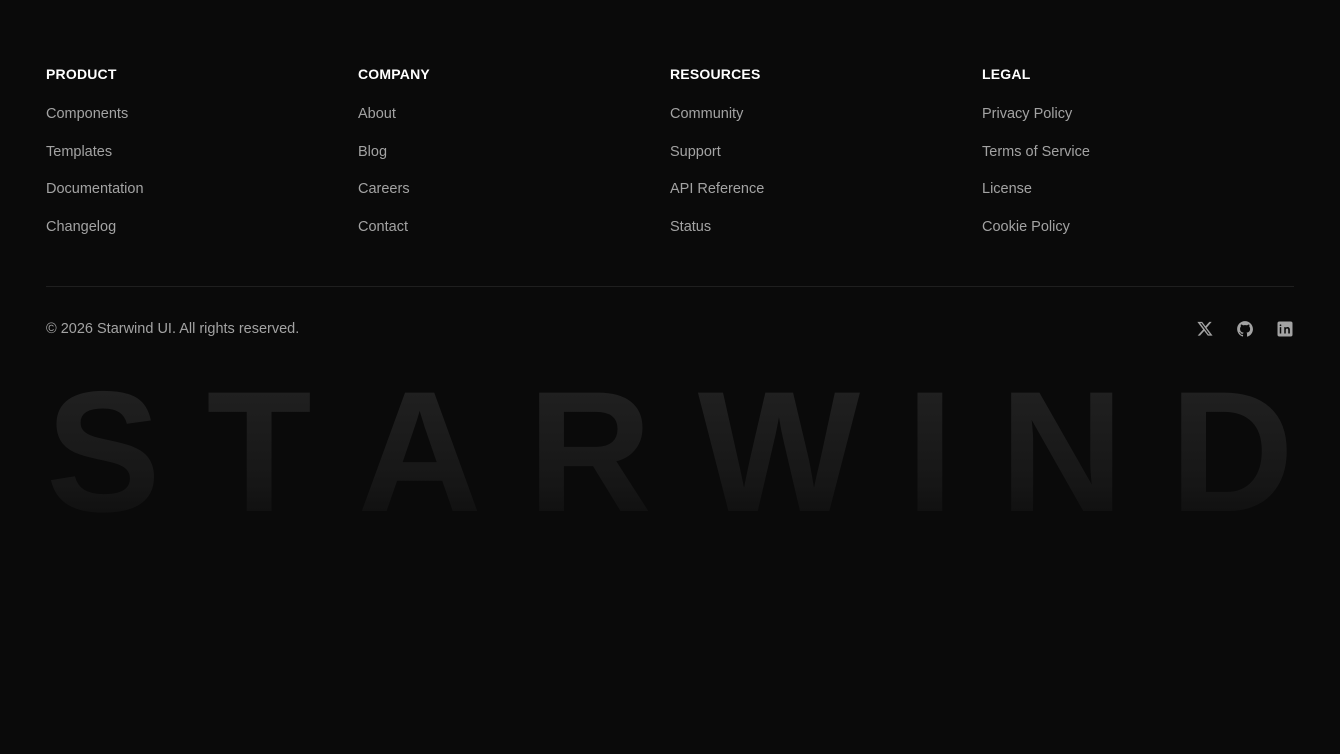 This screenshot has width=1340, height=754. What do you see at coordinates (1231, 452) in the screenshot?
I see `wordmark-letter: D` at bounding box center [1231, 452].